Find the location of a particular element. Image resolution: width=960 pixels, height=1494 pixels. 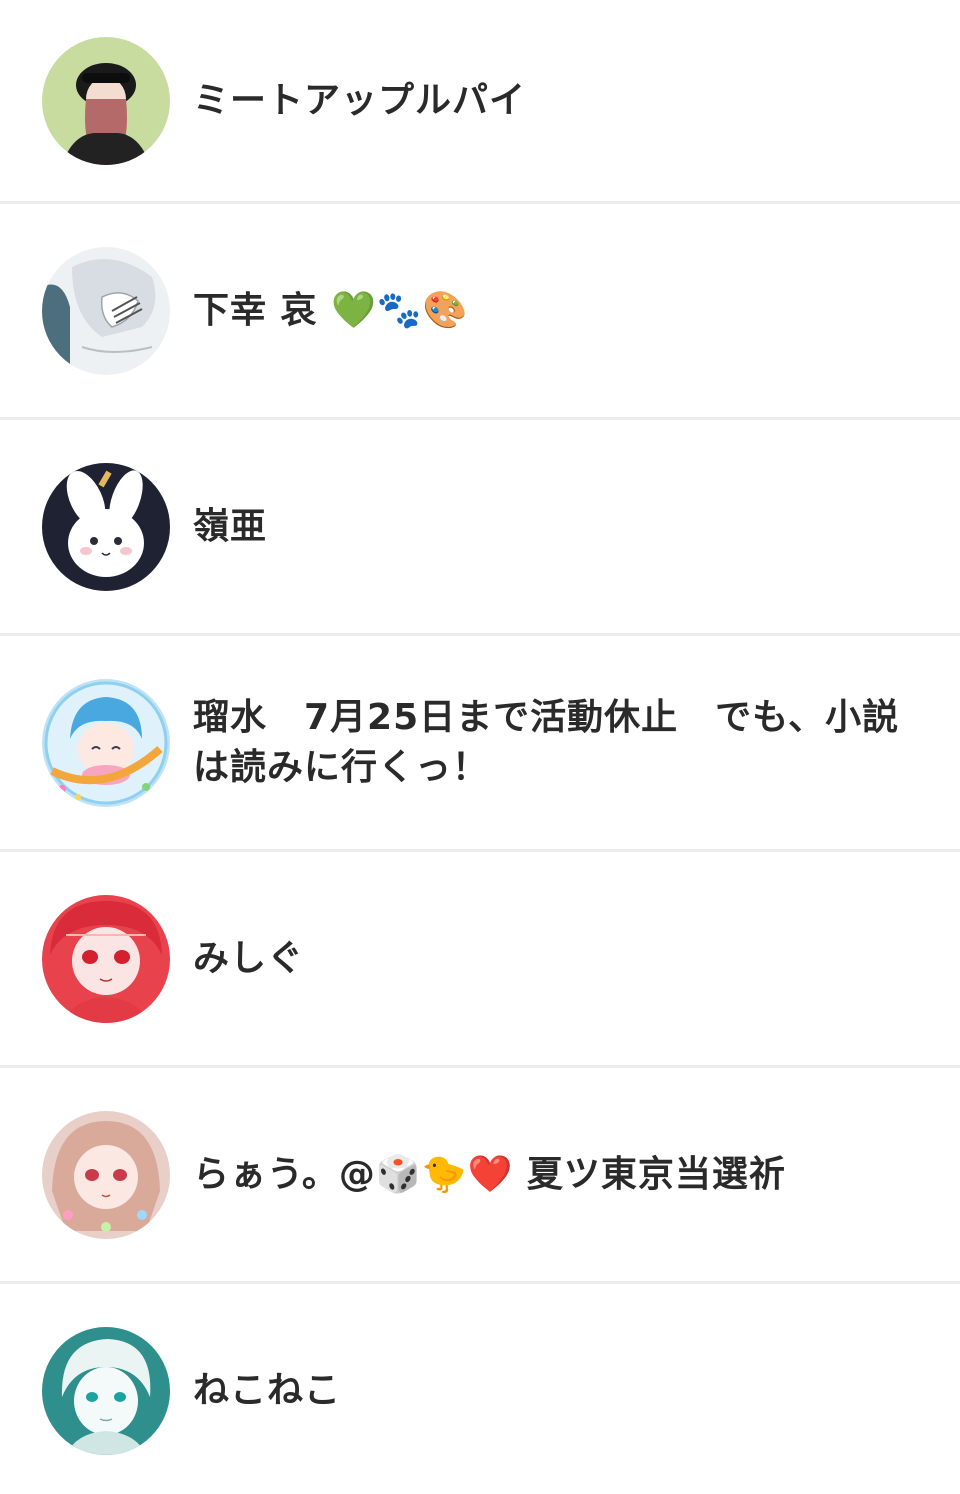

list-item: 嶺亜 is located at coordinates (480, 528).